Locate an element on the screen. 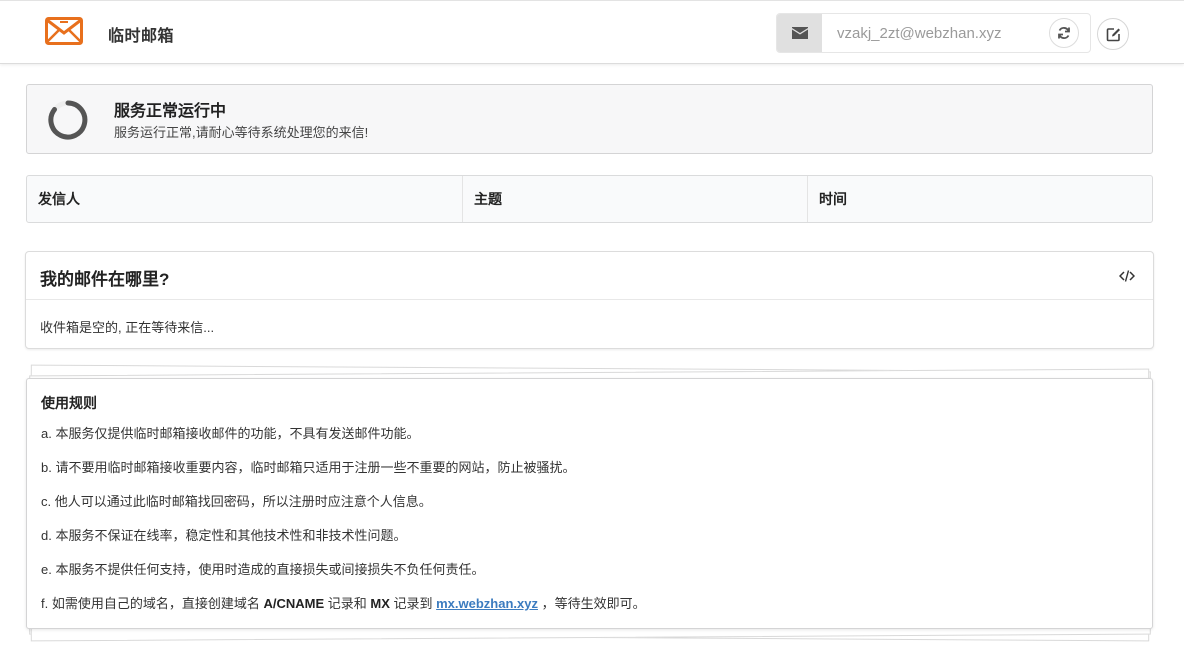 The width and height of the screenshot is (1184, 656). record-type-acname: A/CNAME is located at coordinates (294, 603).